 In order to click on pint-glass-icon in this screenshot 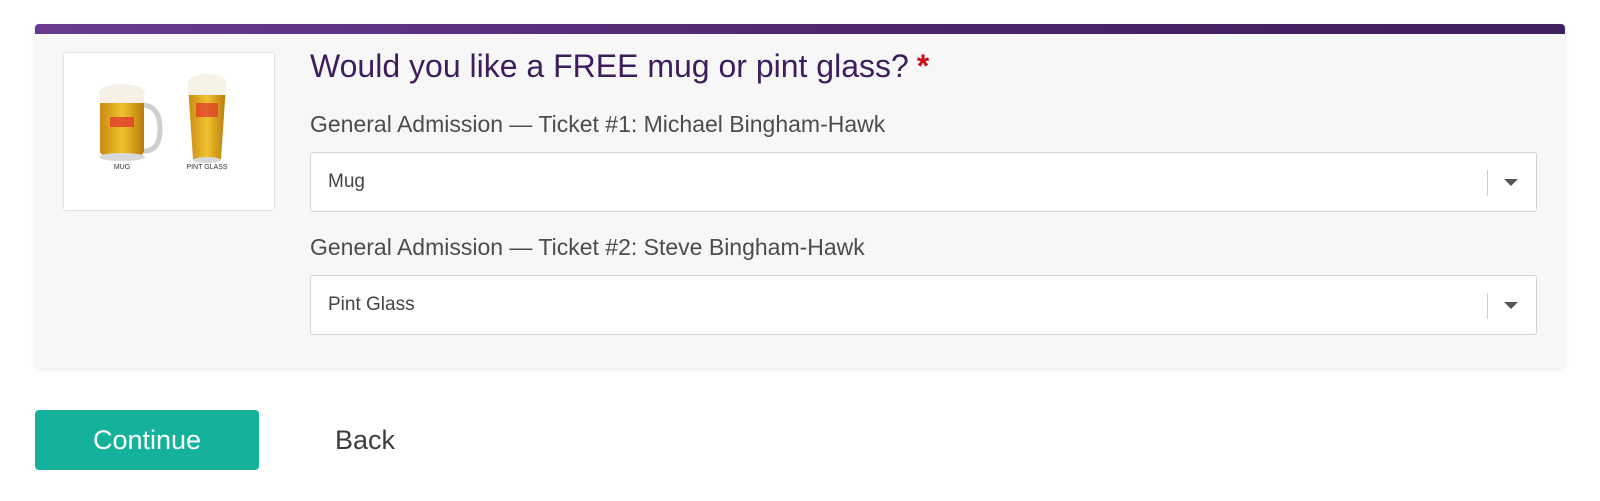, I will do `click(207, 118)`.